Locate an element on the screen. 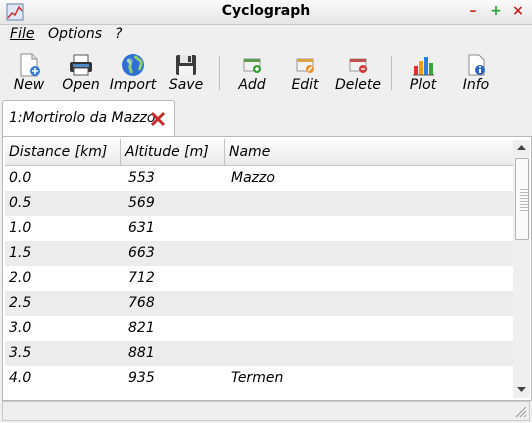 The image size is (532, 423). import-label: Import is located at coordinates (133, 85).